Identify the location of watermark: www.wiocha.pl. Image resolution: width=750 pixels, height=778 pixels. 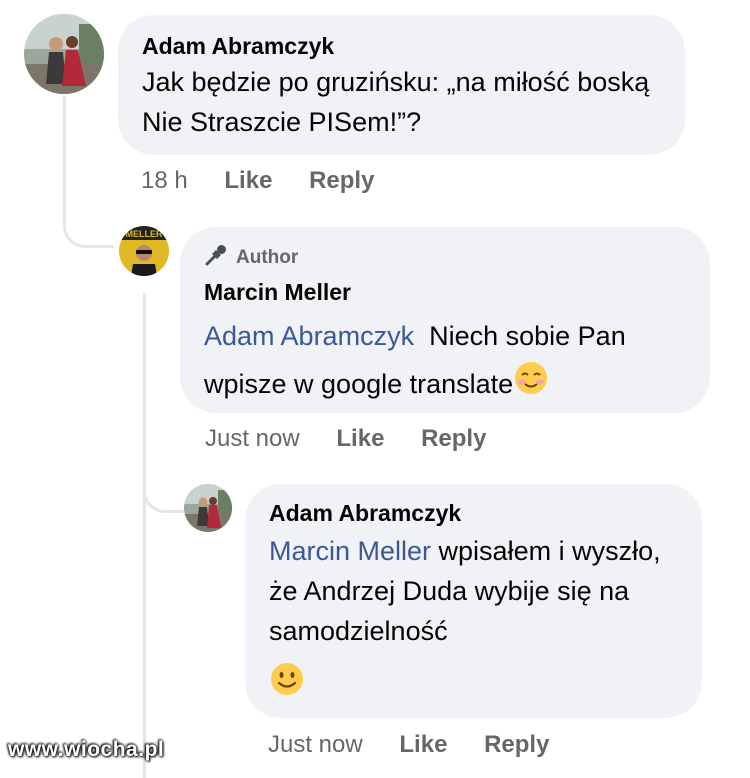
(86, 749).